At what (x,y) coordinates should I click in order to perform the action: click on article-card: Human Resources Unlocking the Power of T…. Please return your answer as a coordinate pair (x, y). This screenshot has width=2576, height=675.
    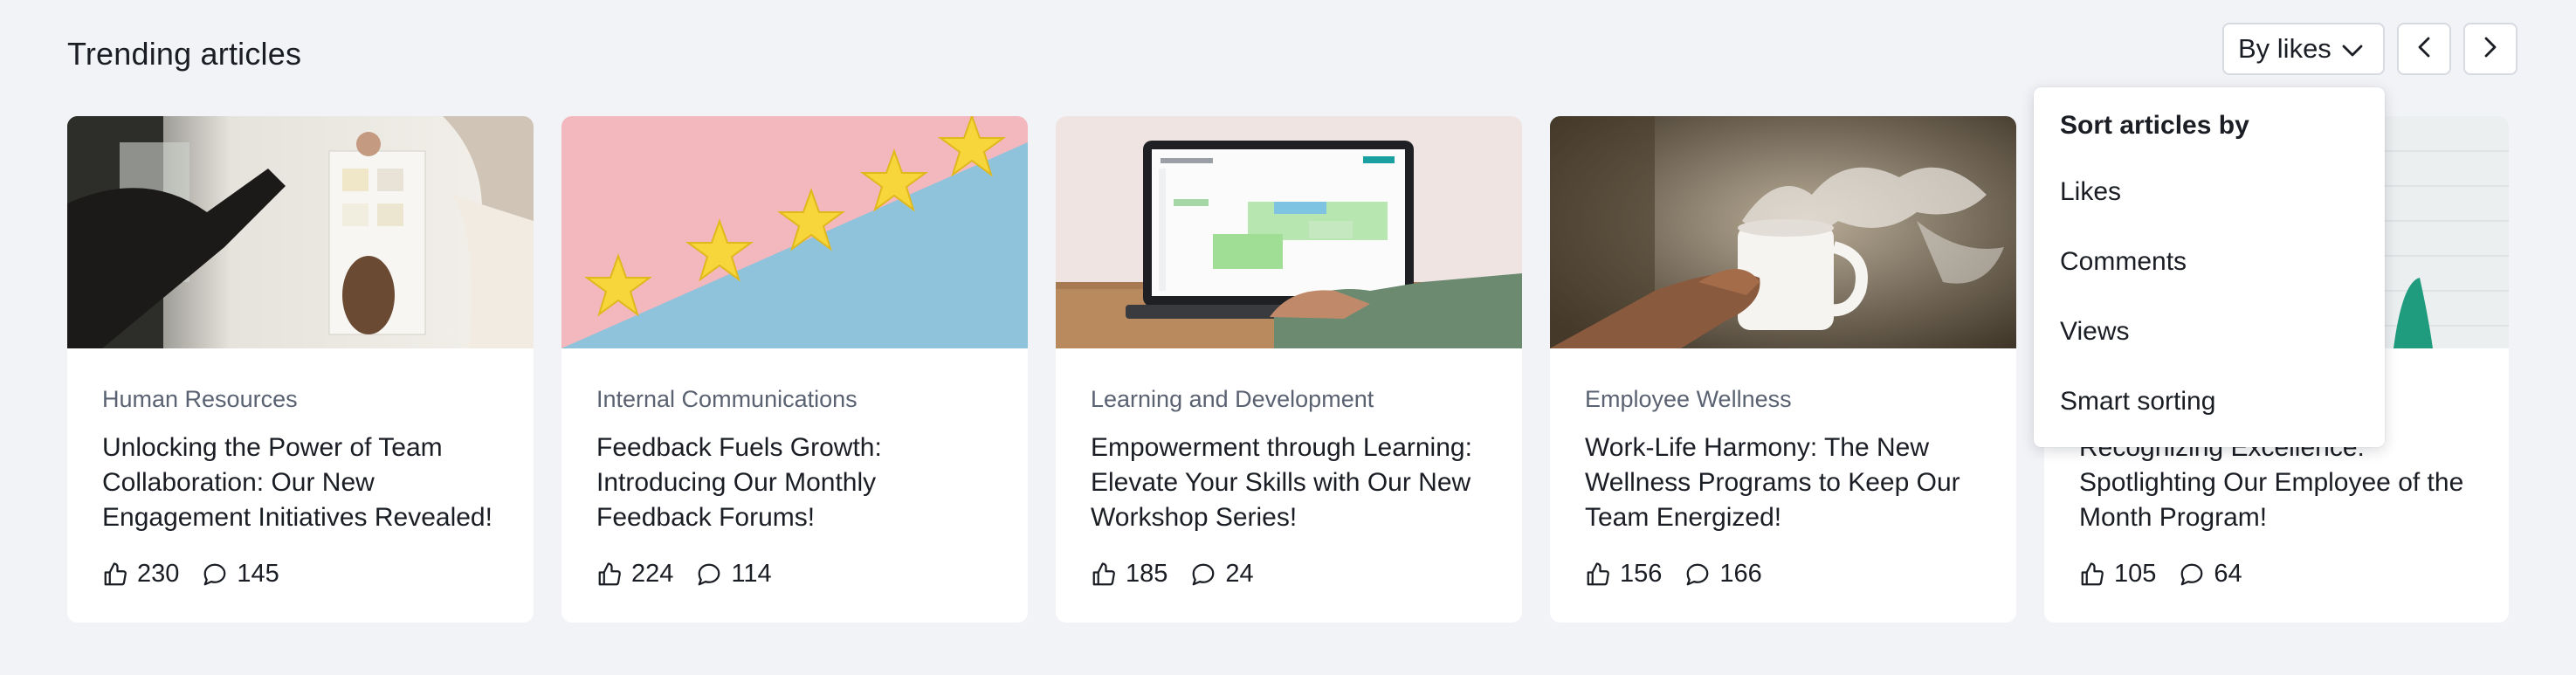
    Looking at the image, I should click on (300, 369).